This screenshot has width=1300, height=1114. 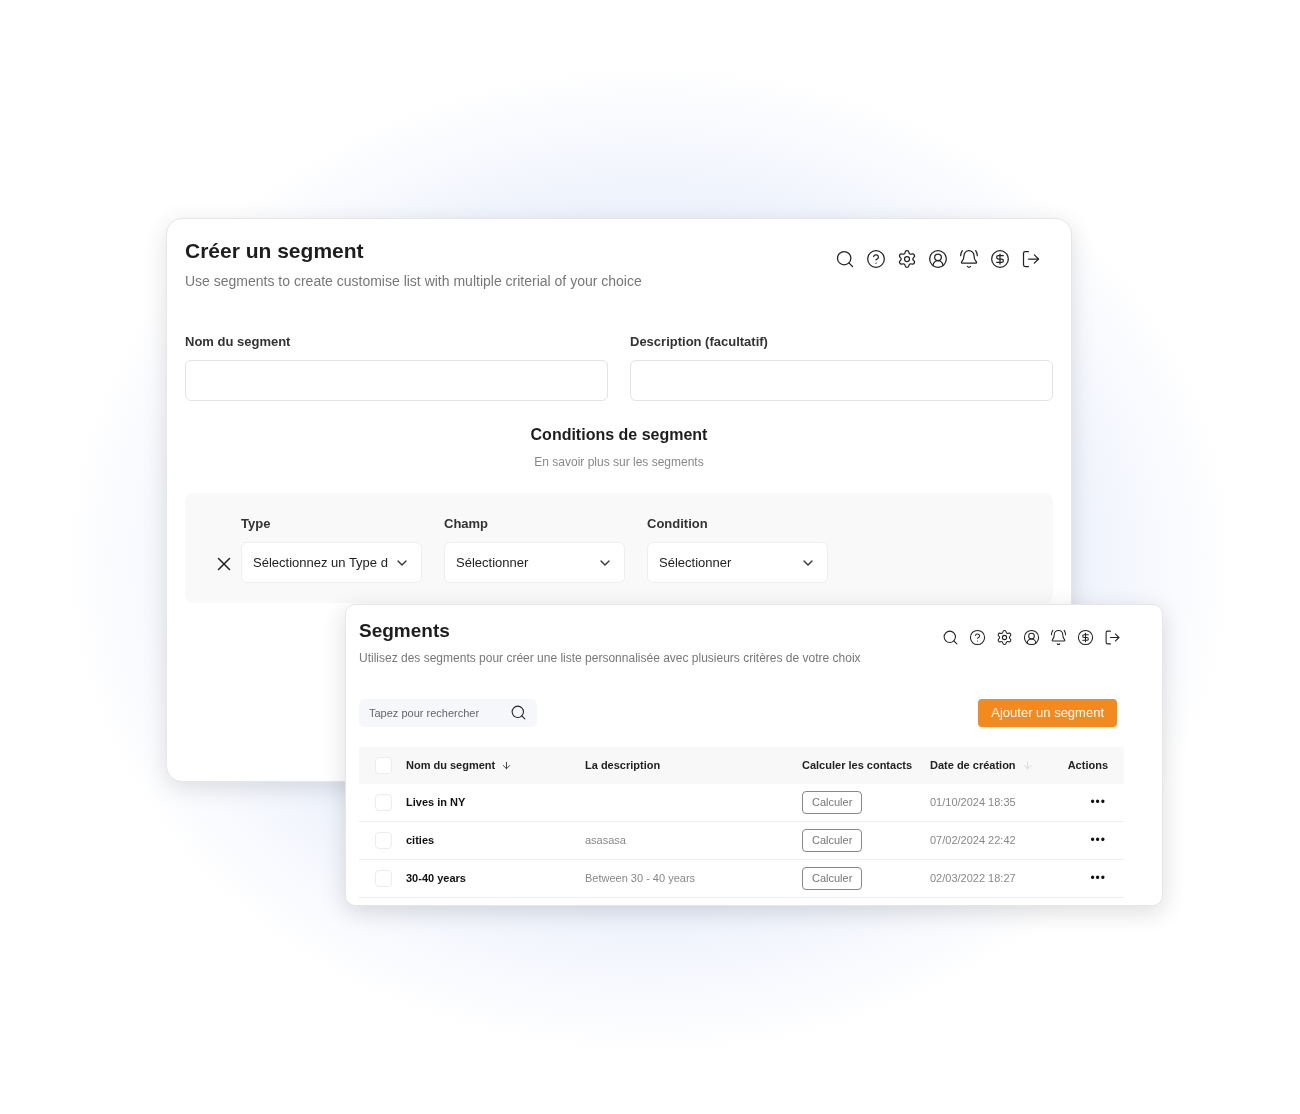 I want to click on column-header: La description, so click(x=623, y=765).